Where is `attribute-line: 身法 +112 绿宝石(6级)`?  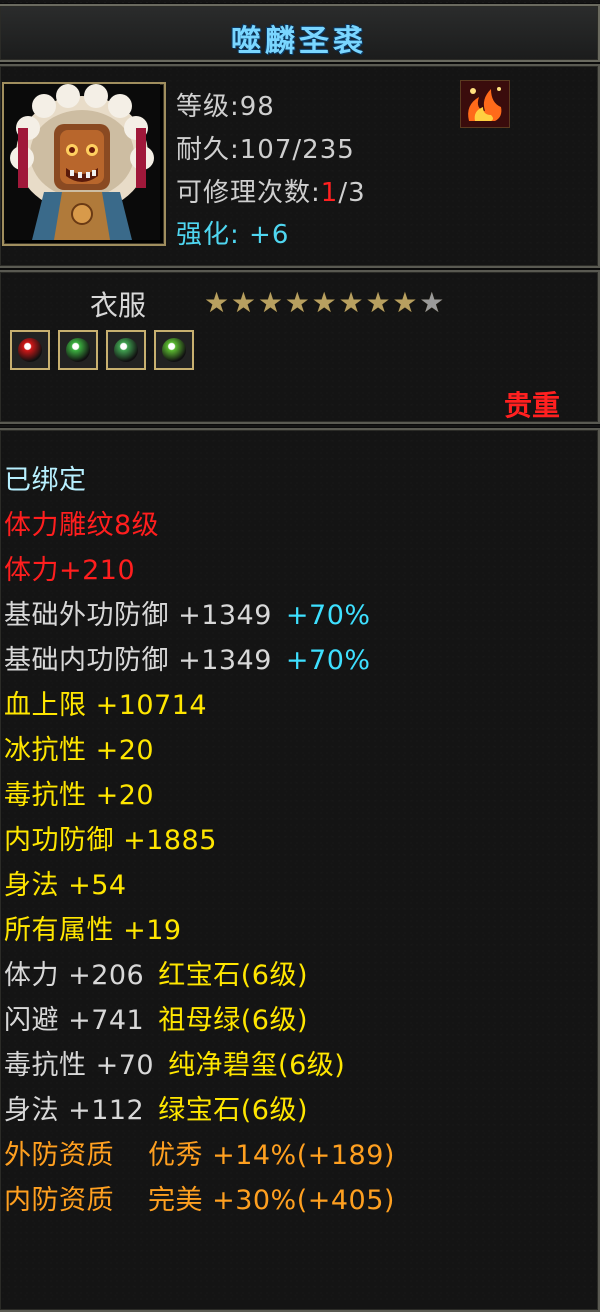 attribute-line: 身法 +112 绿宝石(6级) is located at coordinates (199, 1110).